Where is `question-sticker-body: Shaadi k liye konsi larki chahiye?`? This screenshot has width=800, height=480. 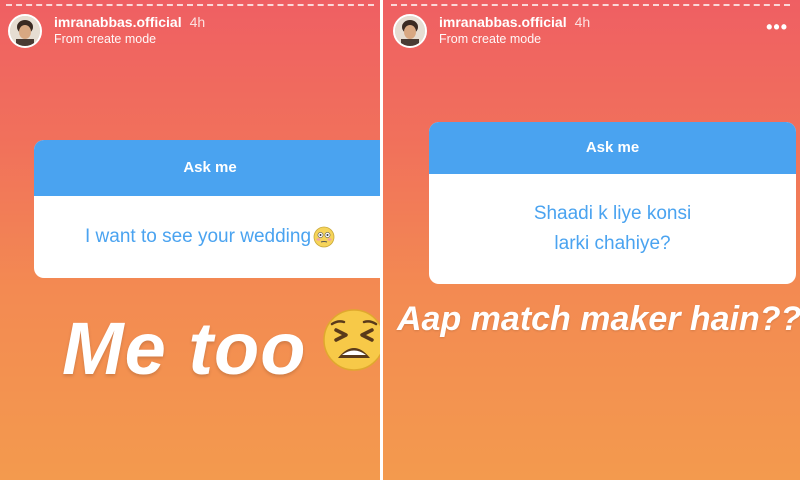
question-sticker-body: Shaadi k liye konsi larki chahiye? is located at coordinates (612, 229).